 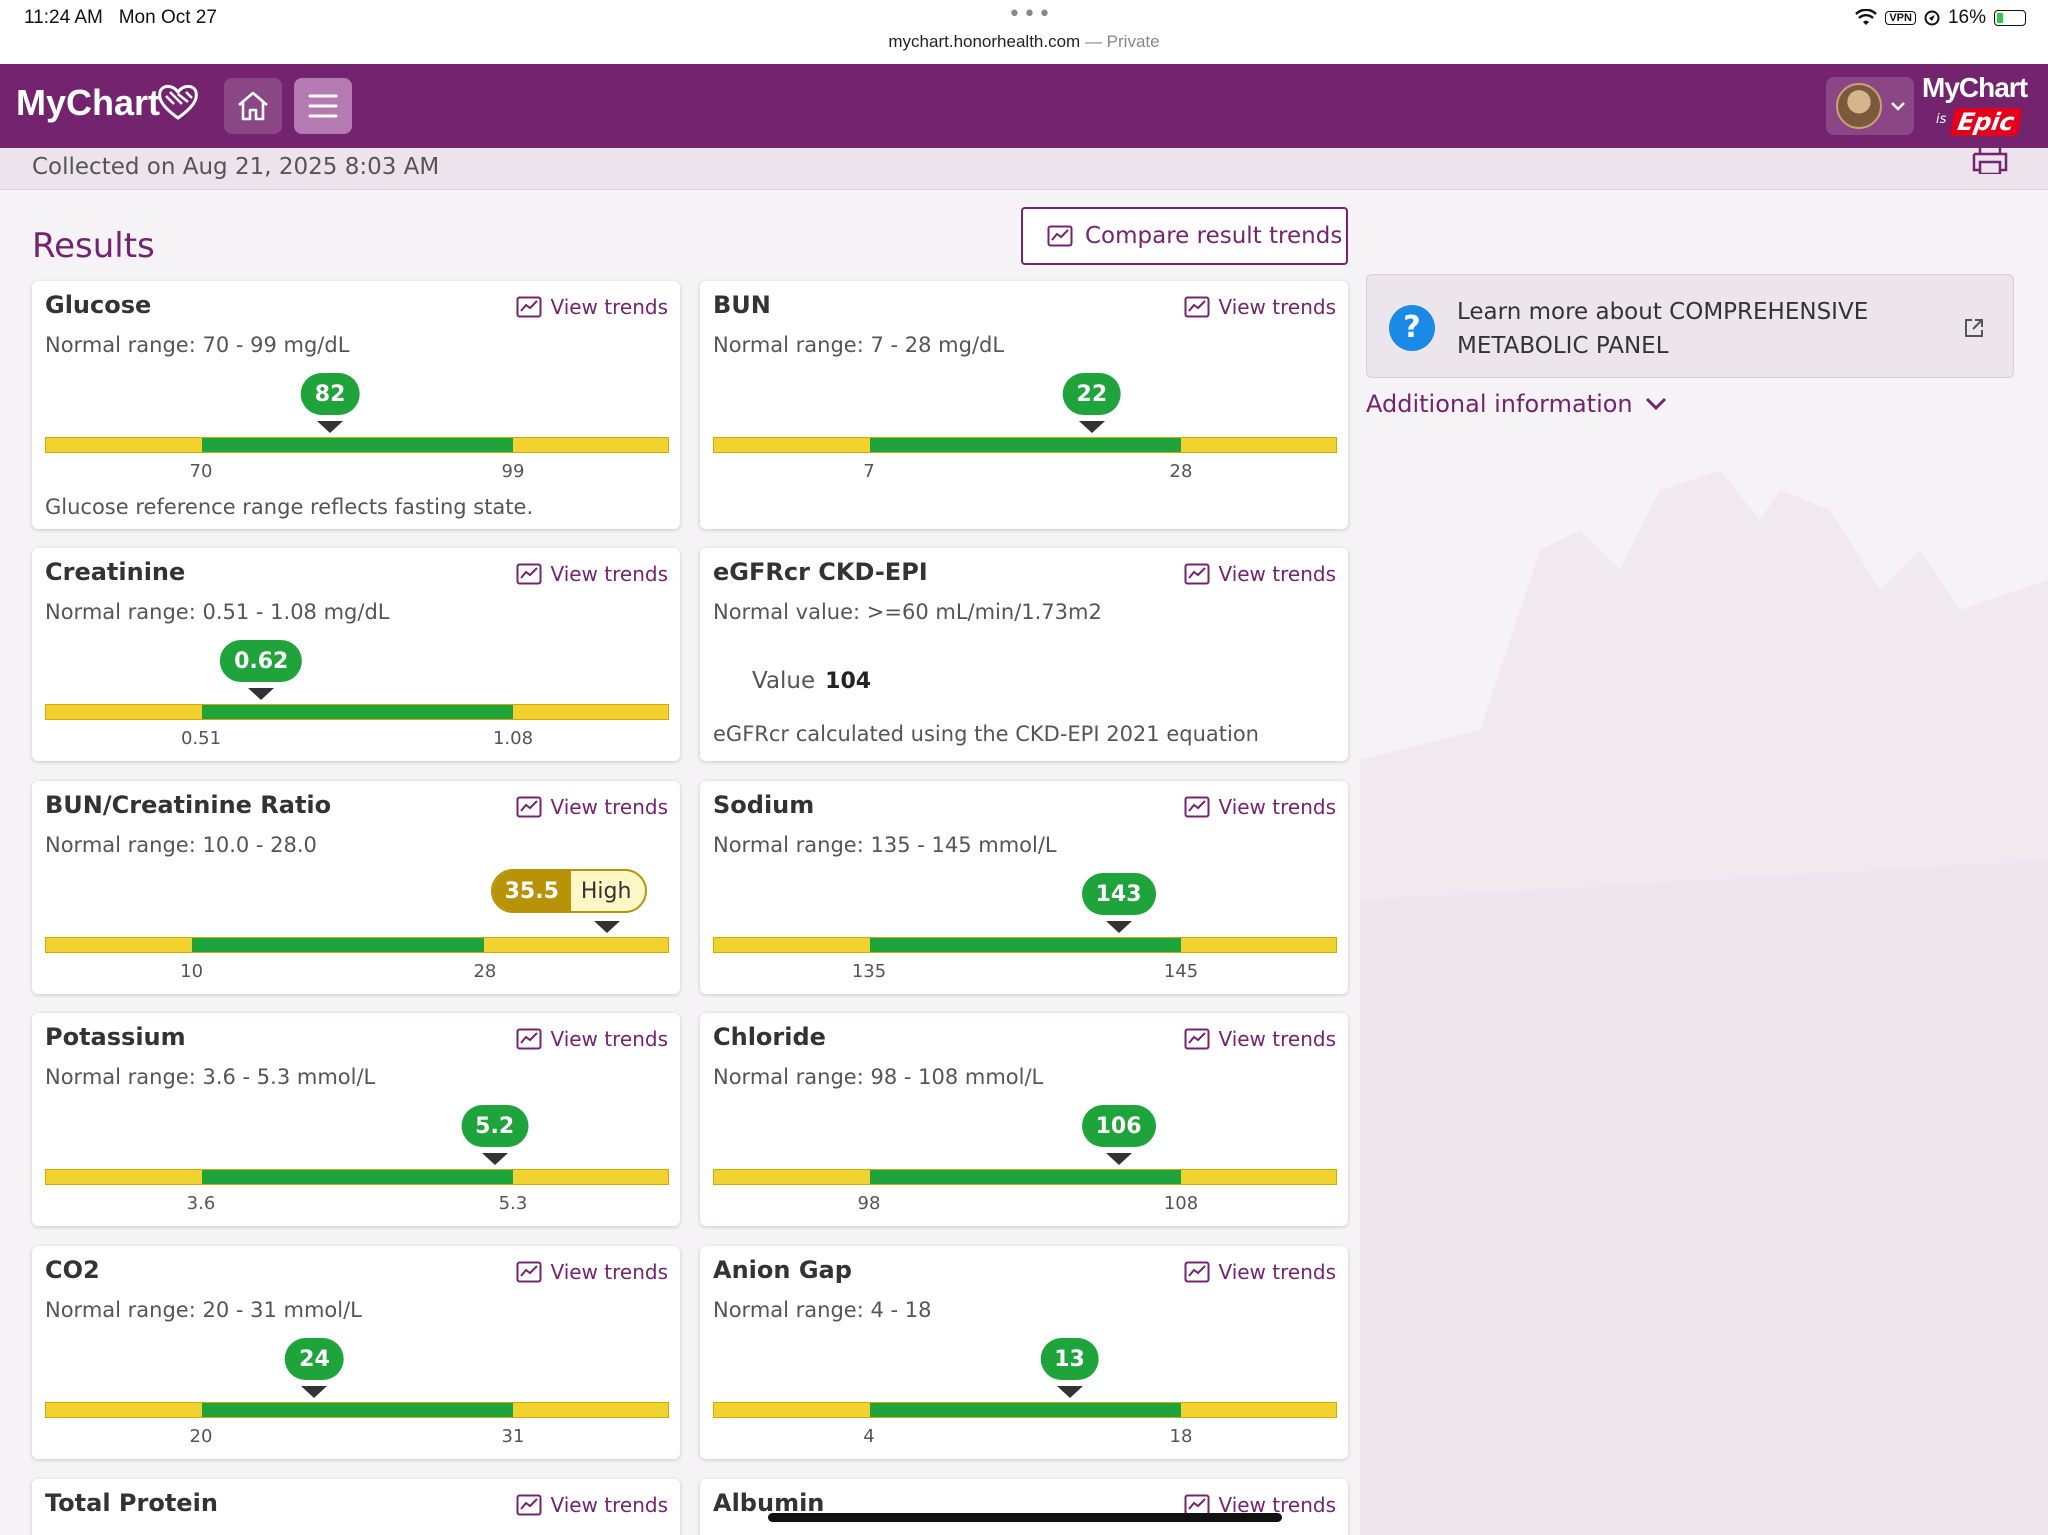 I want to click on normal-range: Normal range: 70 - 99 mg/dL, so click(x=197, y=345).